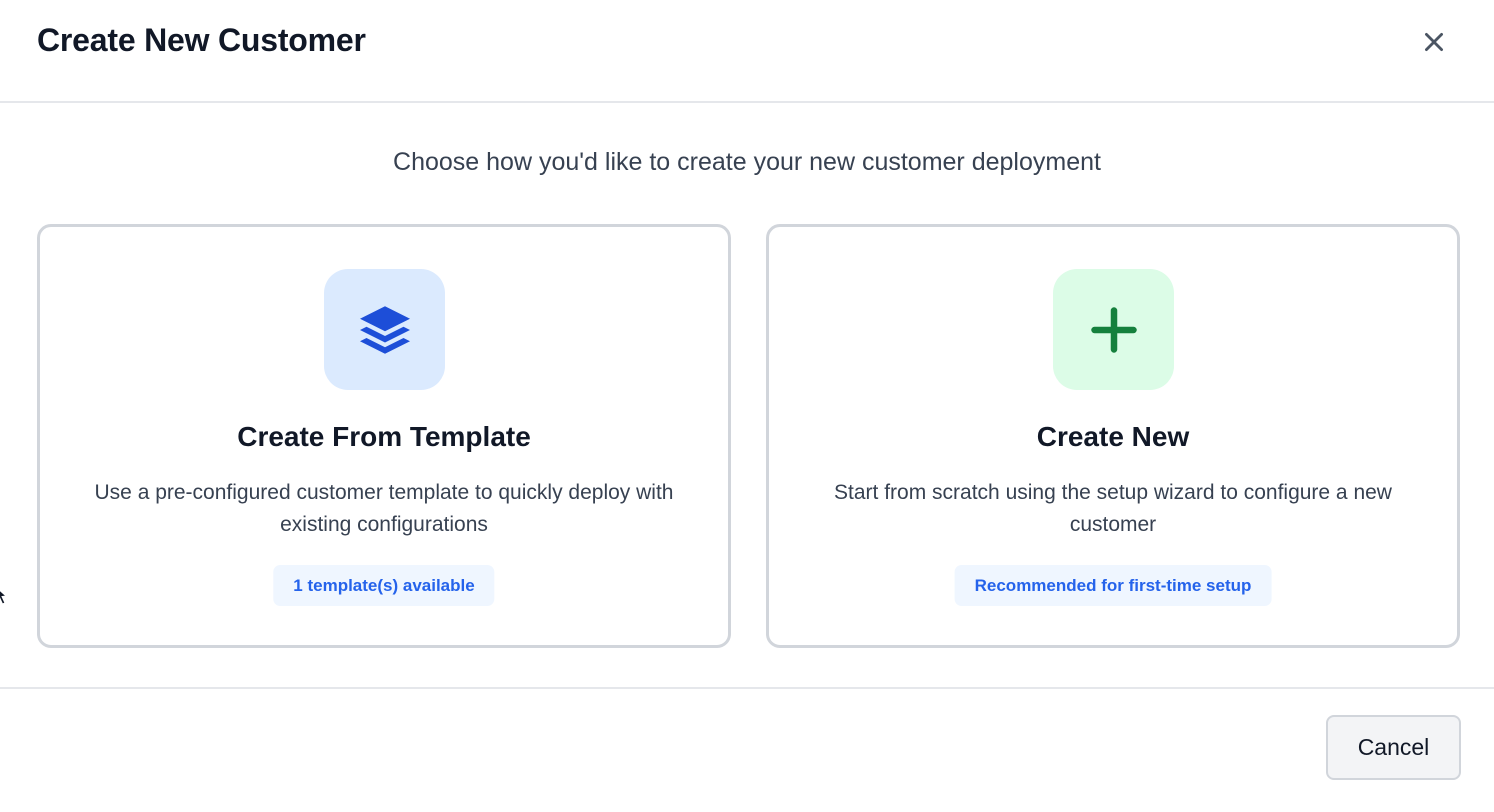  I want to click on layers-icon, so click(384, 329).